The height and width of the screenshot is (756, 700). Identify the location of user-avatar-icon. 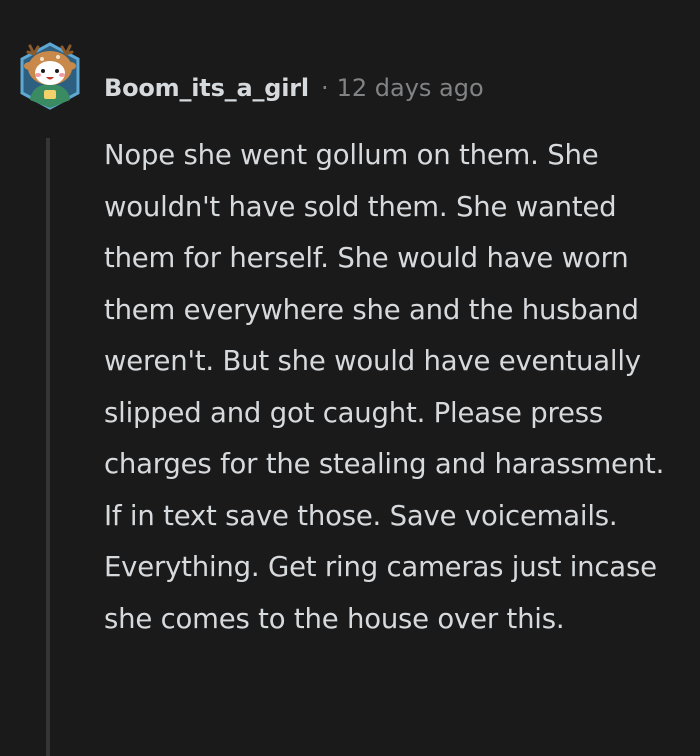
(50, 76).